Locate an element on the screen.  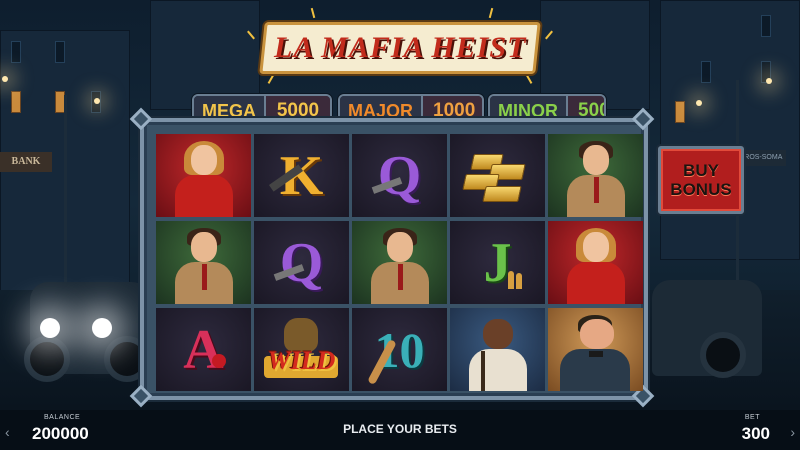
buy-bonus-line1: BUY is located at coordinates (701, 170).